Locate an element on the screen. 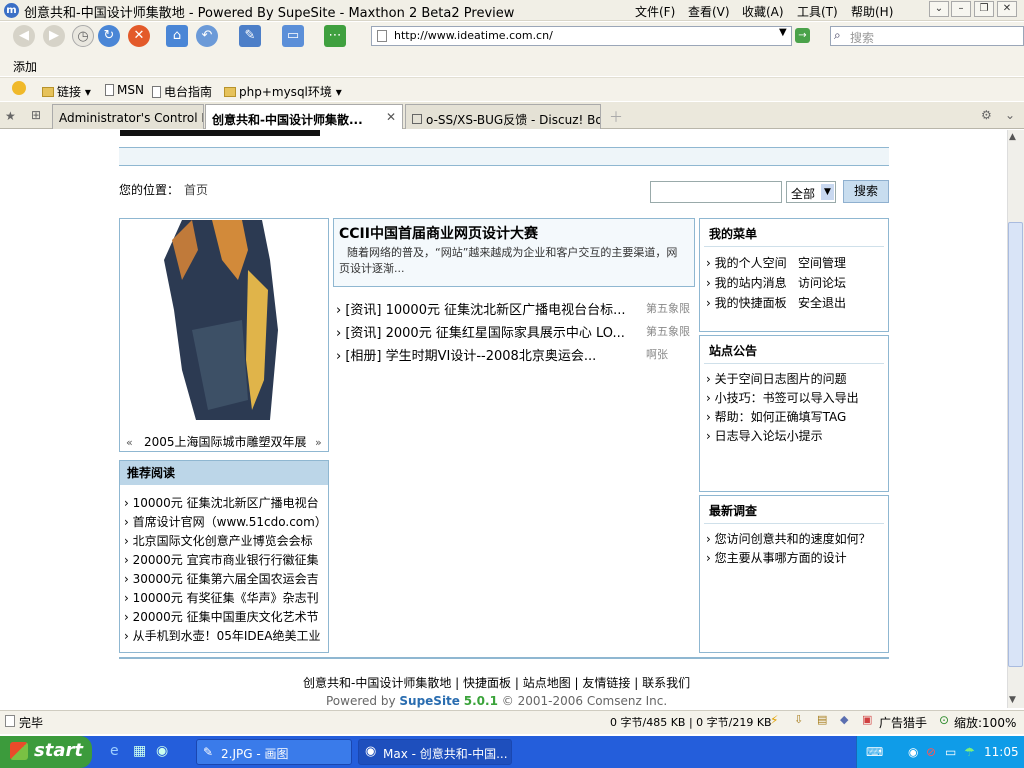 The height and width of the screenshot is (768, 1024). history-icon: ◷ is located at coordinates (83, 36).